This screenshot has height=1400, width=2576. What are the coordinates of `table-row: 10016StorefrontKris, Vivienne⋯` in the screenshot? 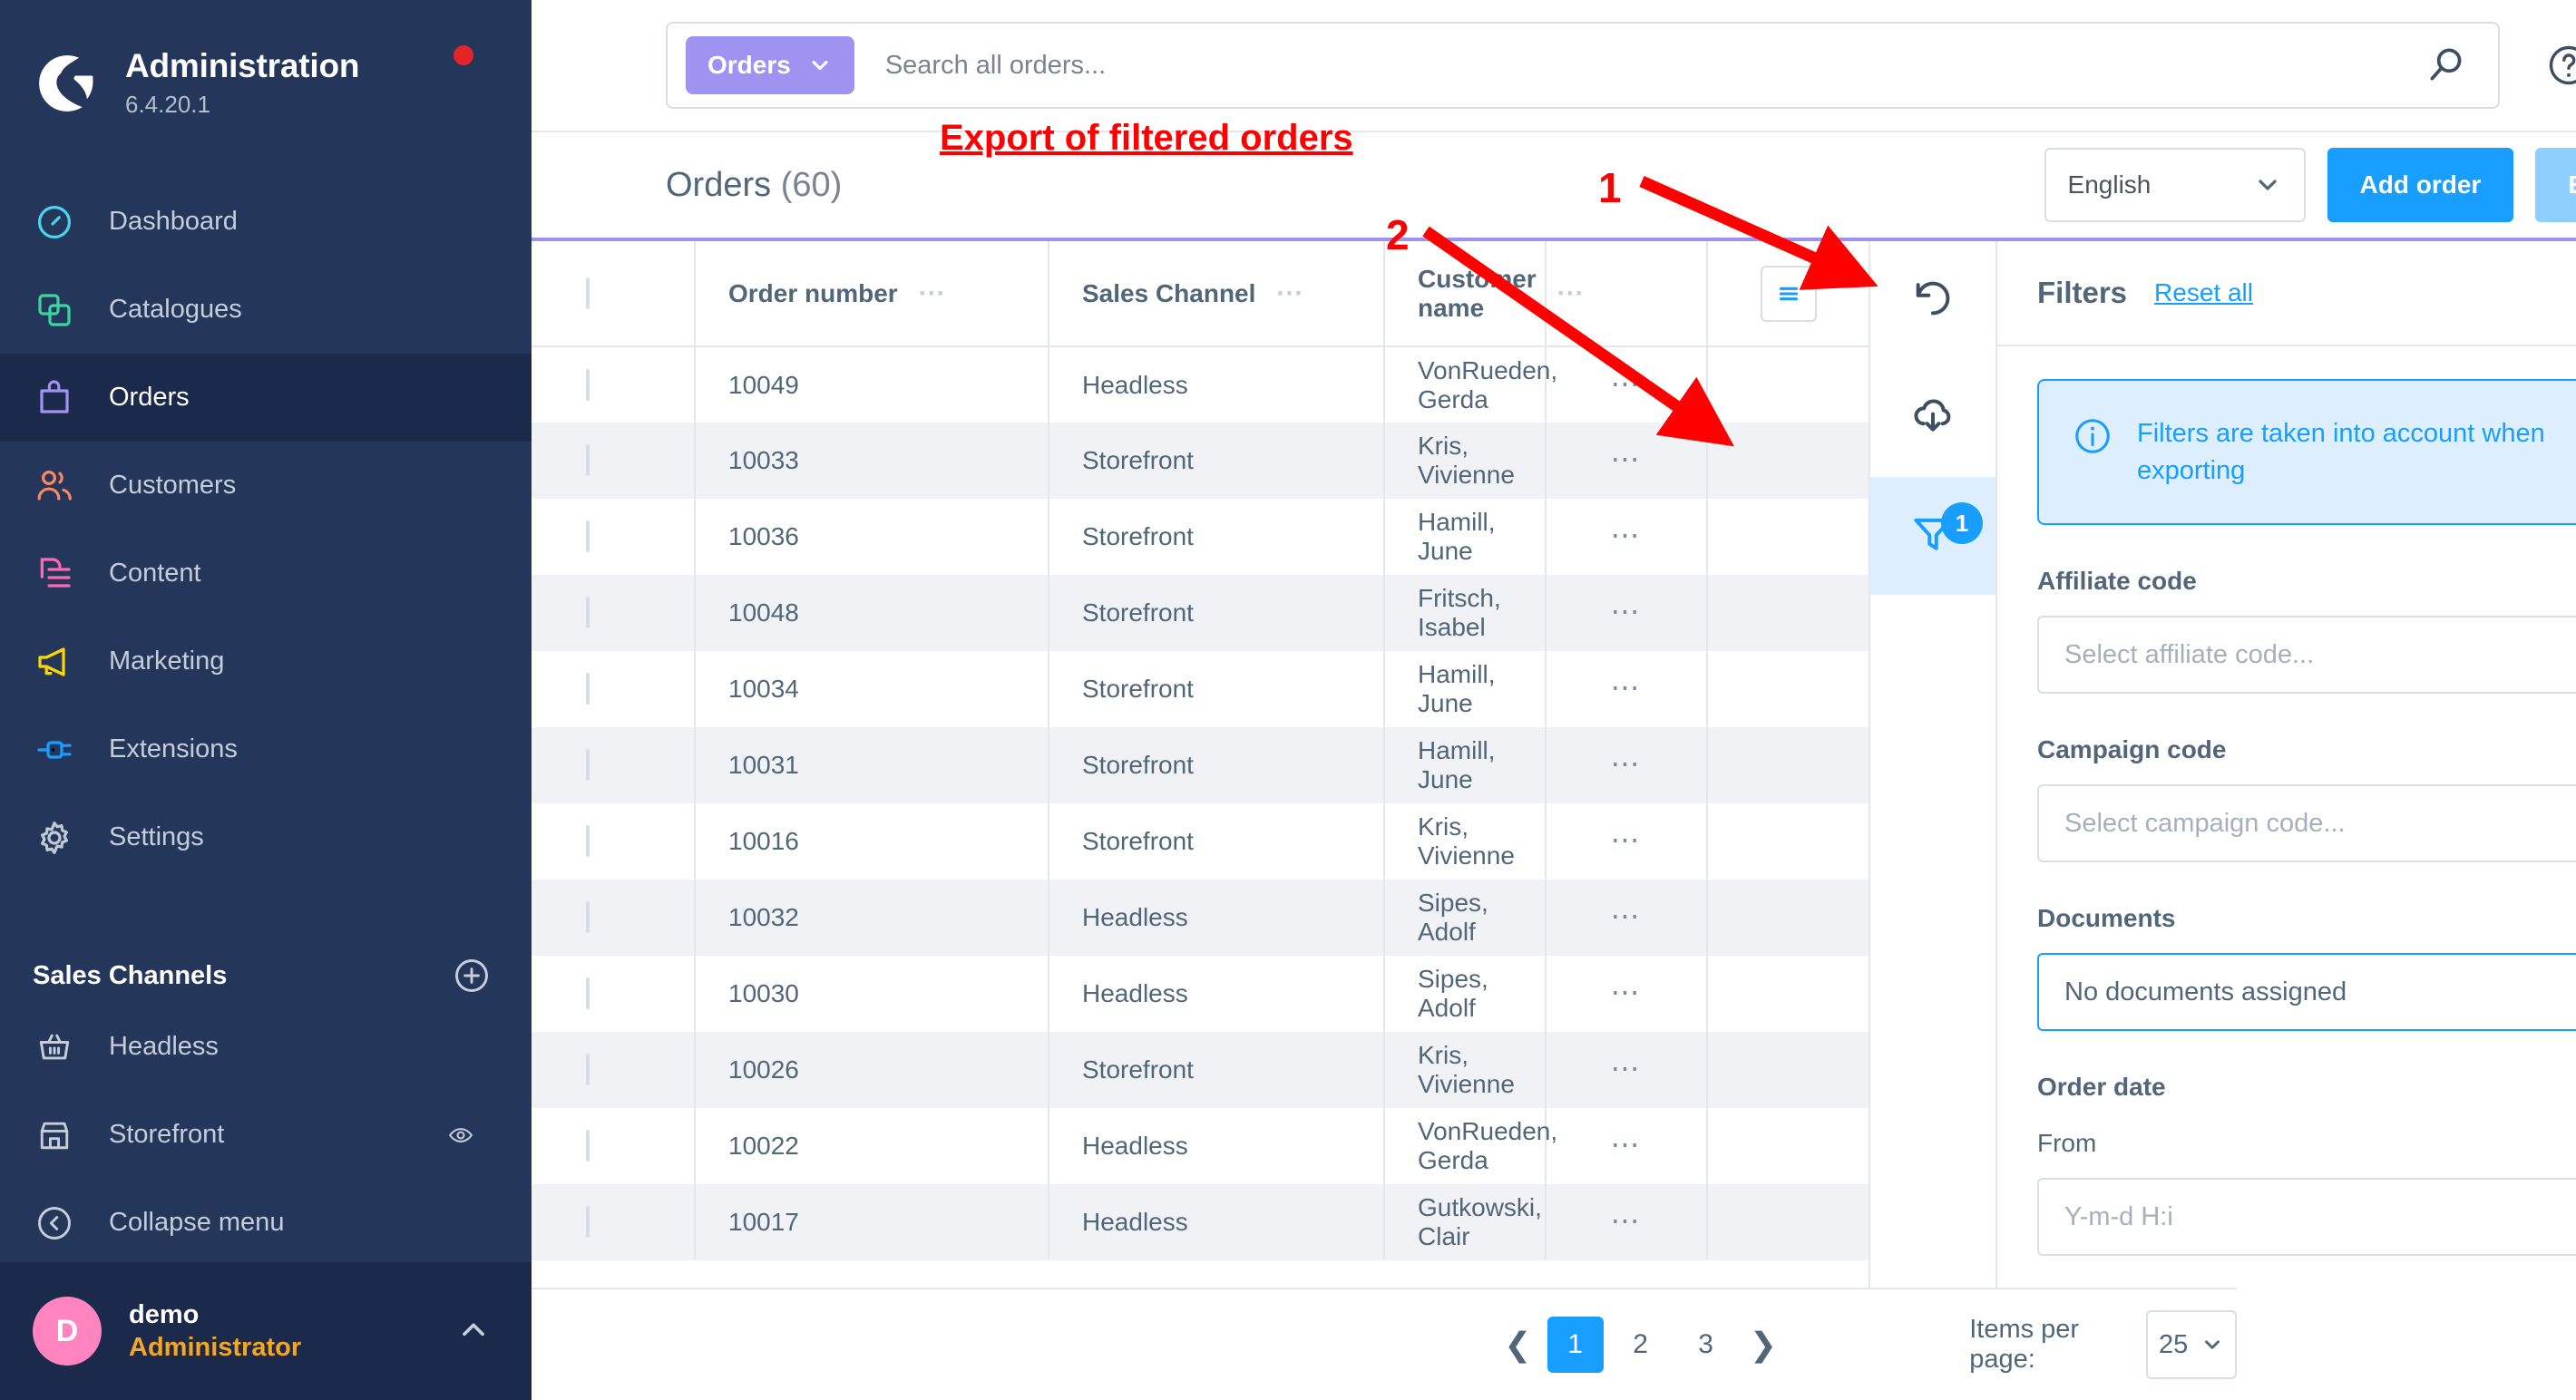 It's located at (1200, 841).